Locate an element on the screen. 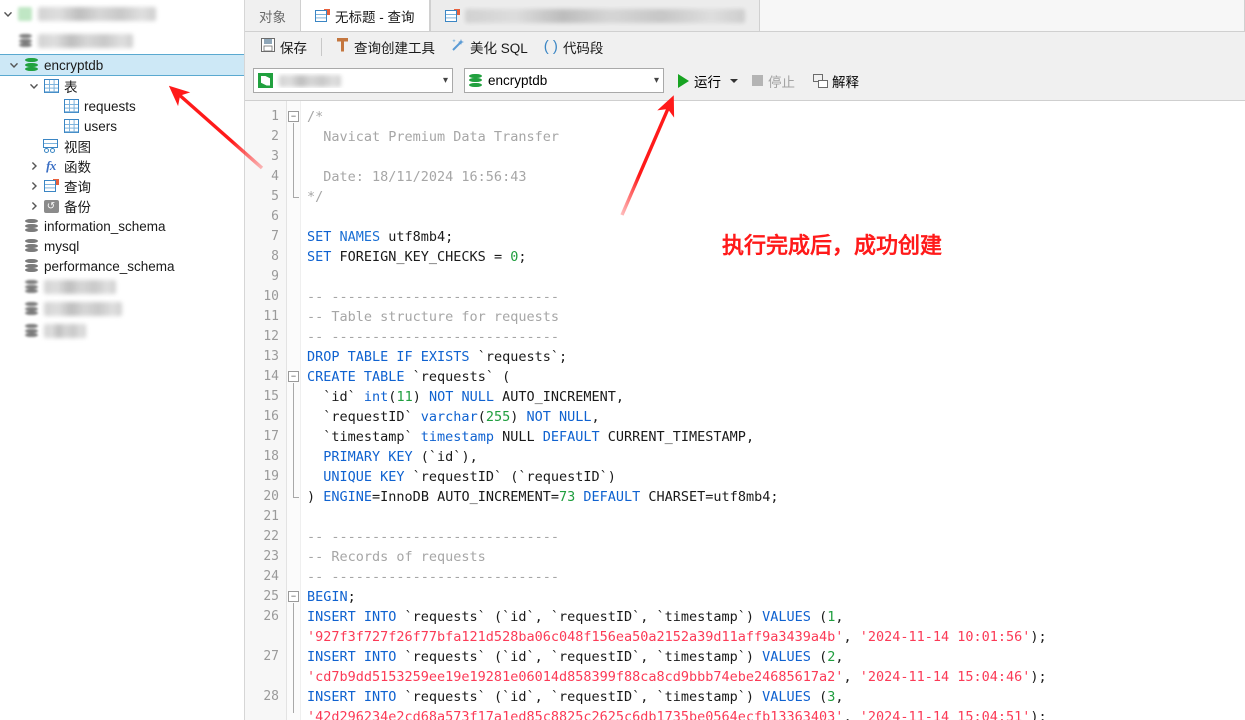 The width and height of the screenshot is (1245, 720). play-icon is located at coordinates (683, 80).